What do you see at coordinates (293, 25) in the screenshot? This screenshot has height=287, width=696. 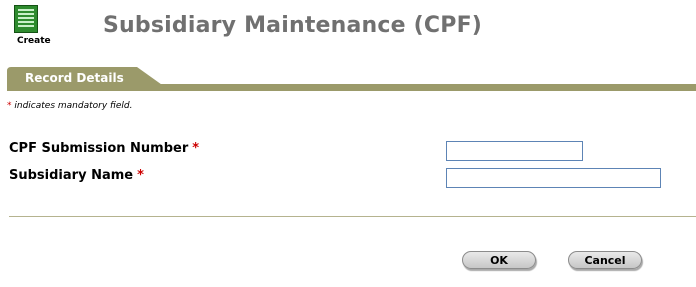 I see `page-title: Subsidiary Maintenance (CPF)` at bounding box center [293, 25].